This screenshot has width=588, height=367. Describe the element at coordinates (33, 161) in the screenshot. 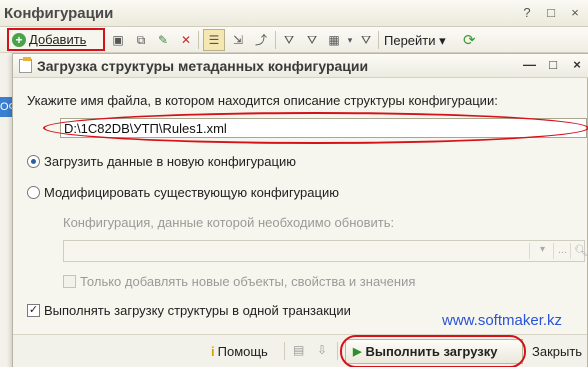

I see `radio-new-config` at that location.